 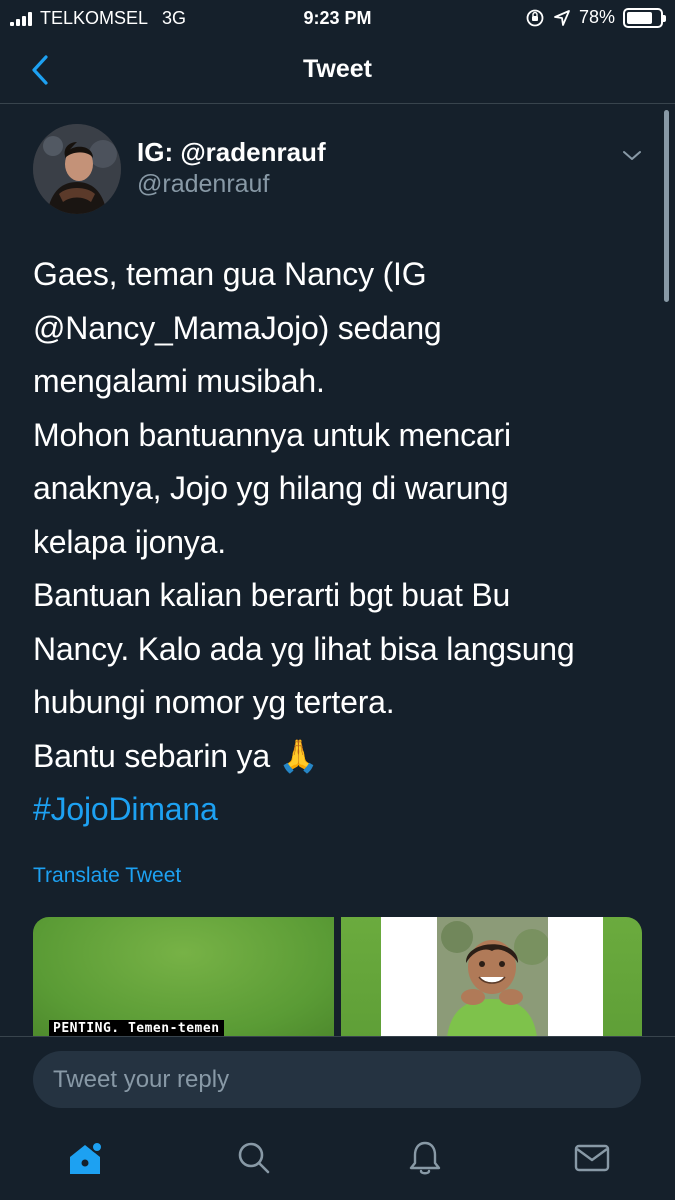 I want to click on scroll-indicator, so click(x=666, y=206).